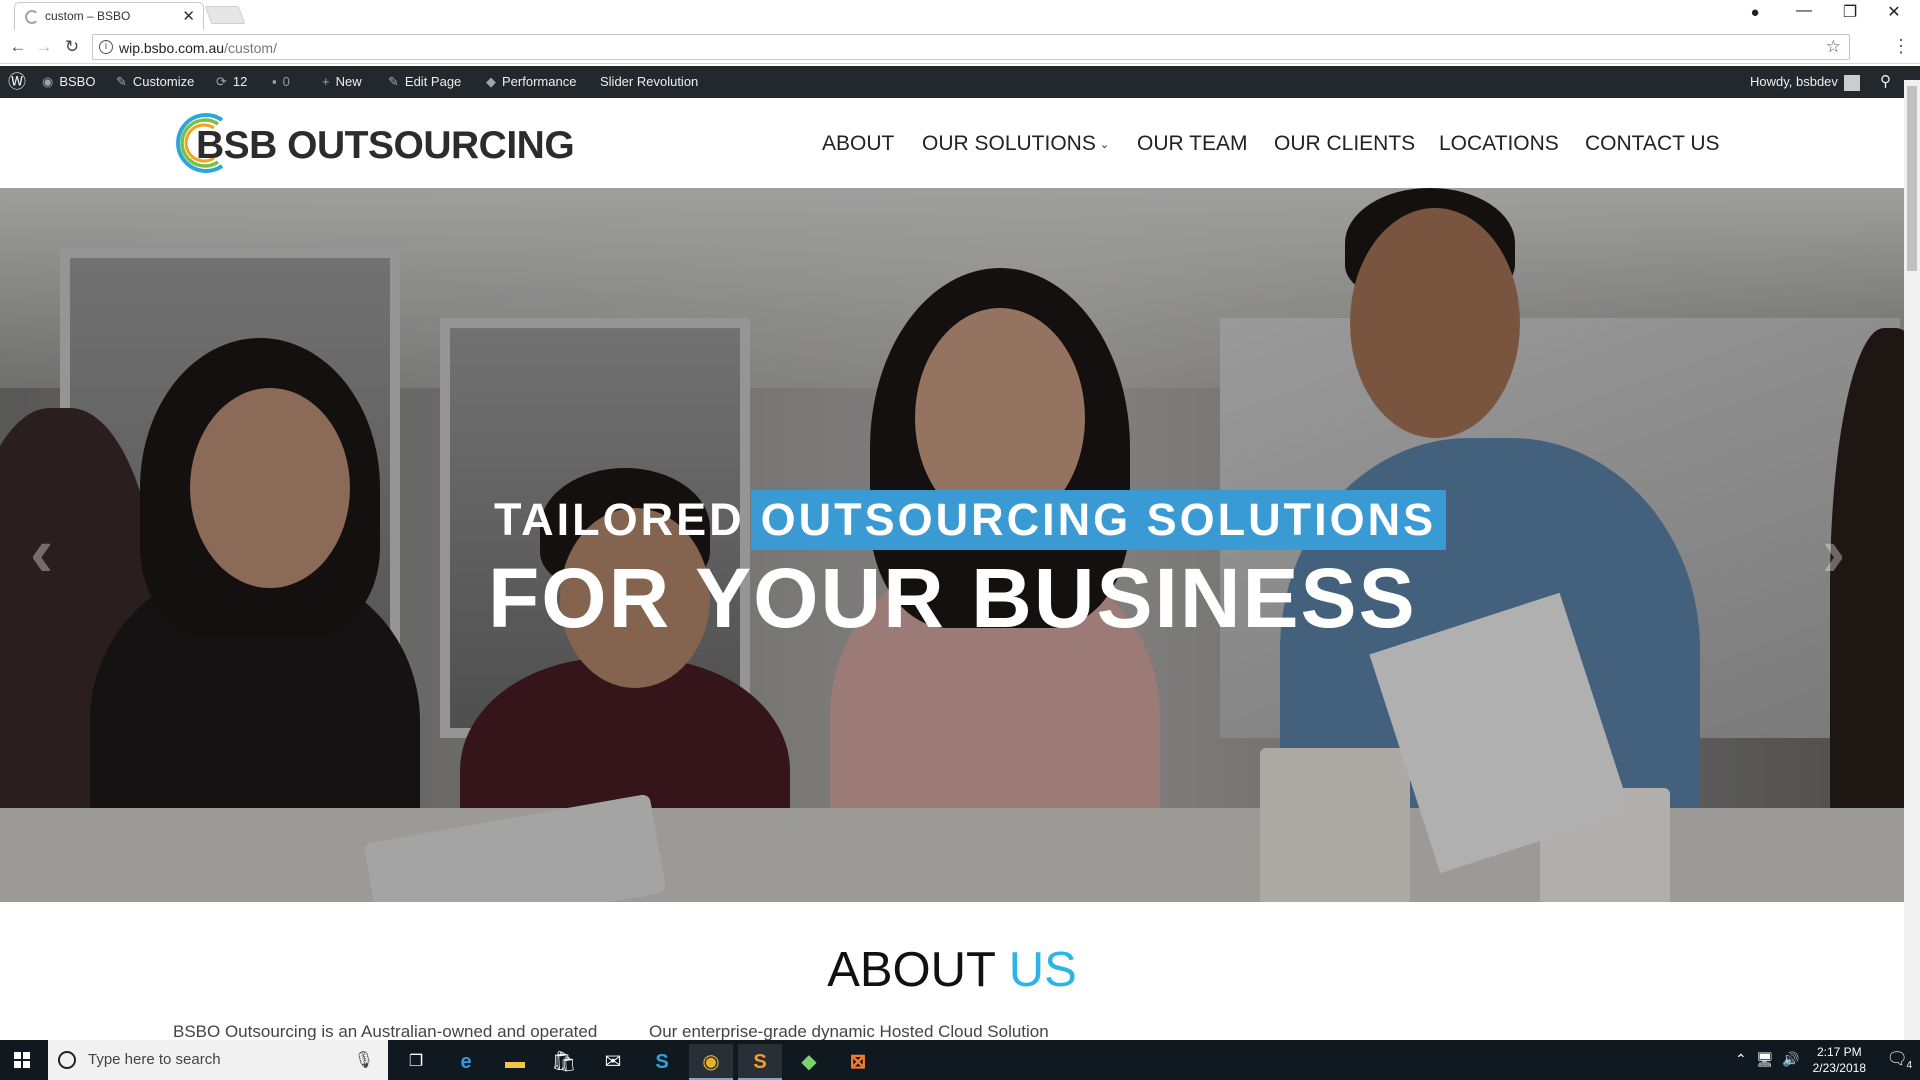 The height and width of the screenshot is (1080, 1920). What do you see at coordinates (385, 145) in the screenshot?
I see `logo-text: BSB OUTSOURCING` at bounding box center [385, 145].